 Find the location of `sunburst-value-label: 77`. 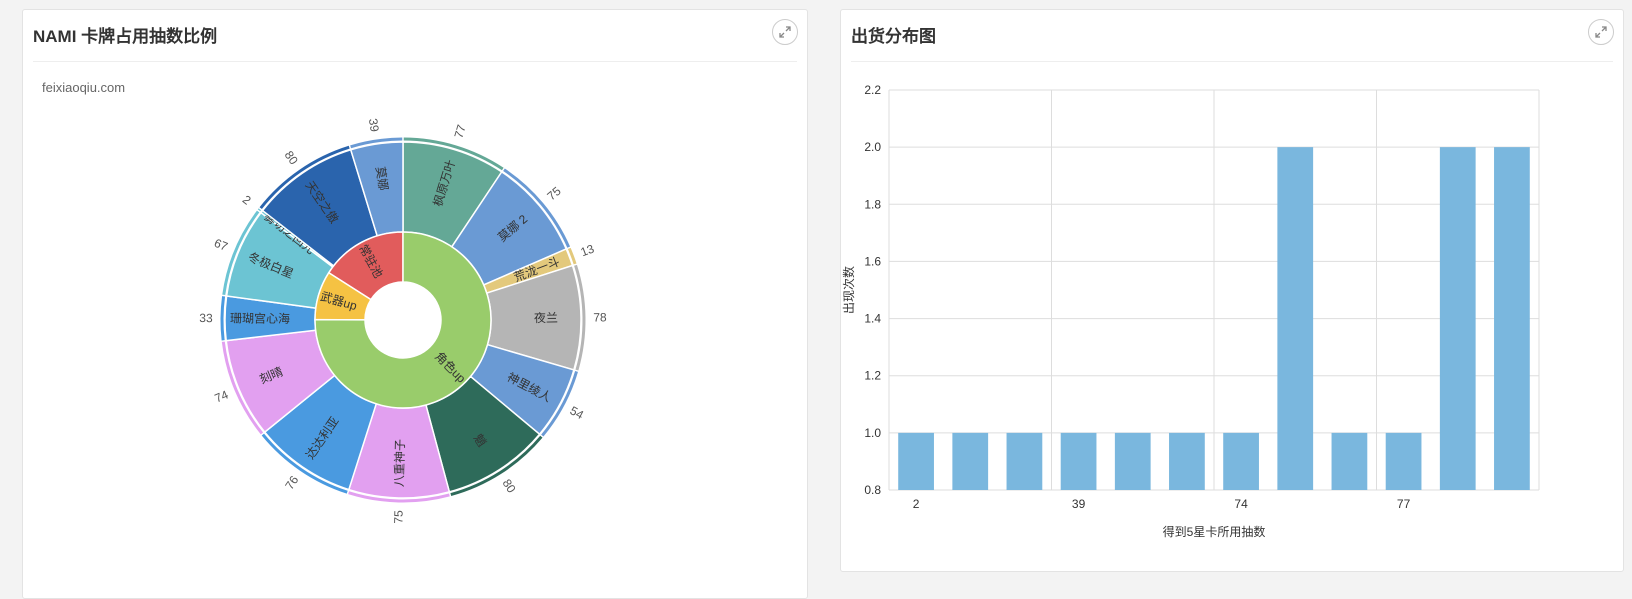

sunburst-value-label: 77 is located at coordinates (459, 131).